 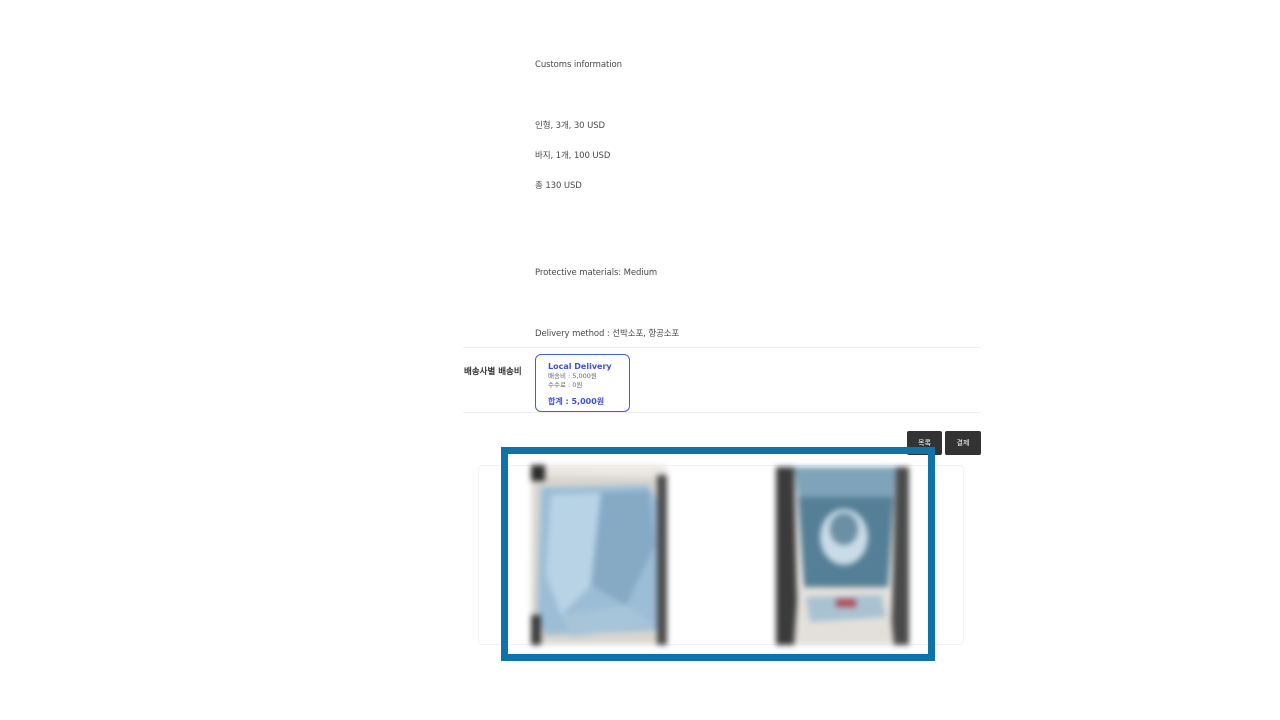 What do you see at coordinates (570, 126) in the screenshot?
I see `customs-item: 인형, 3개, 30 USD` at bounding box center [570, 126].